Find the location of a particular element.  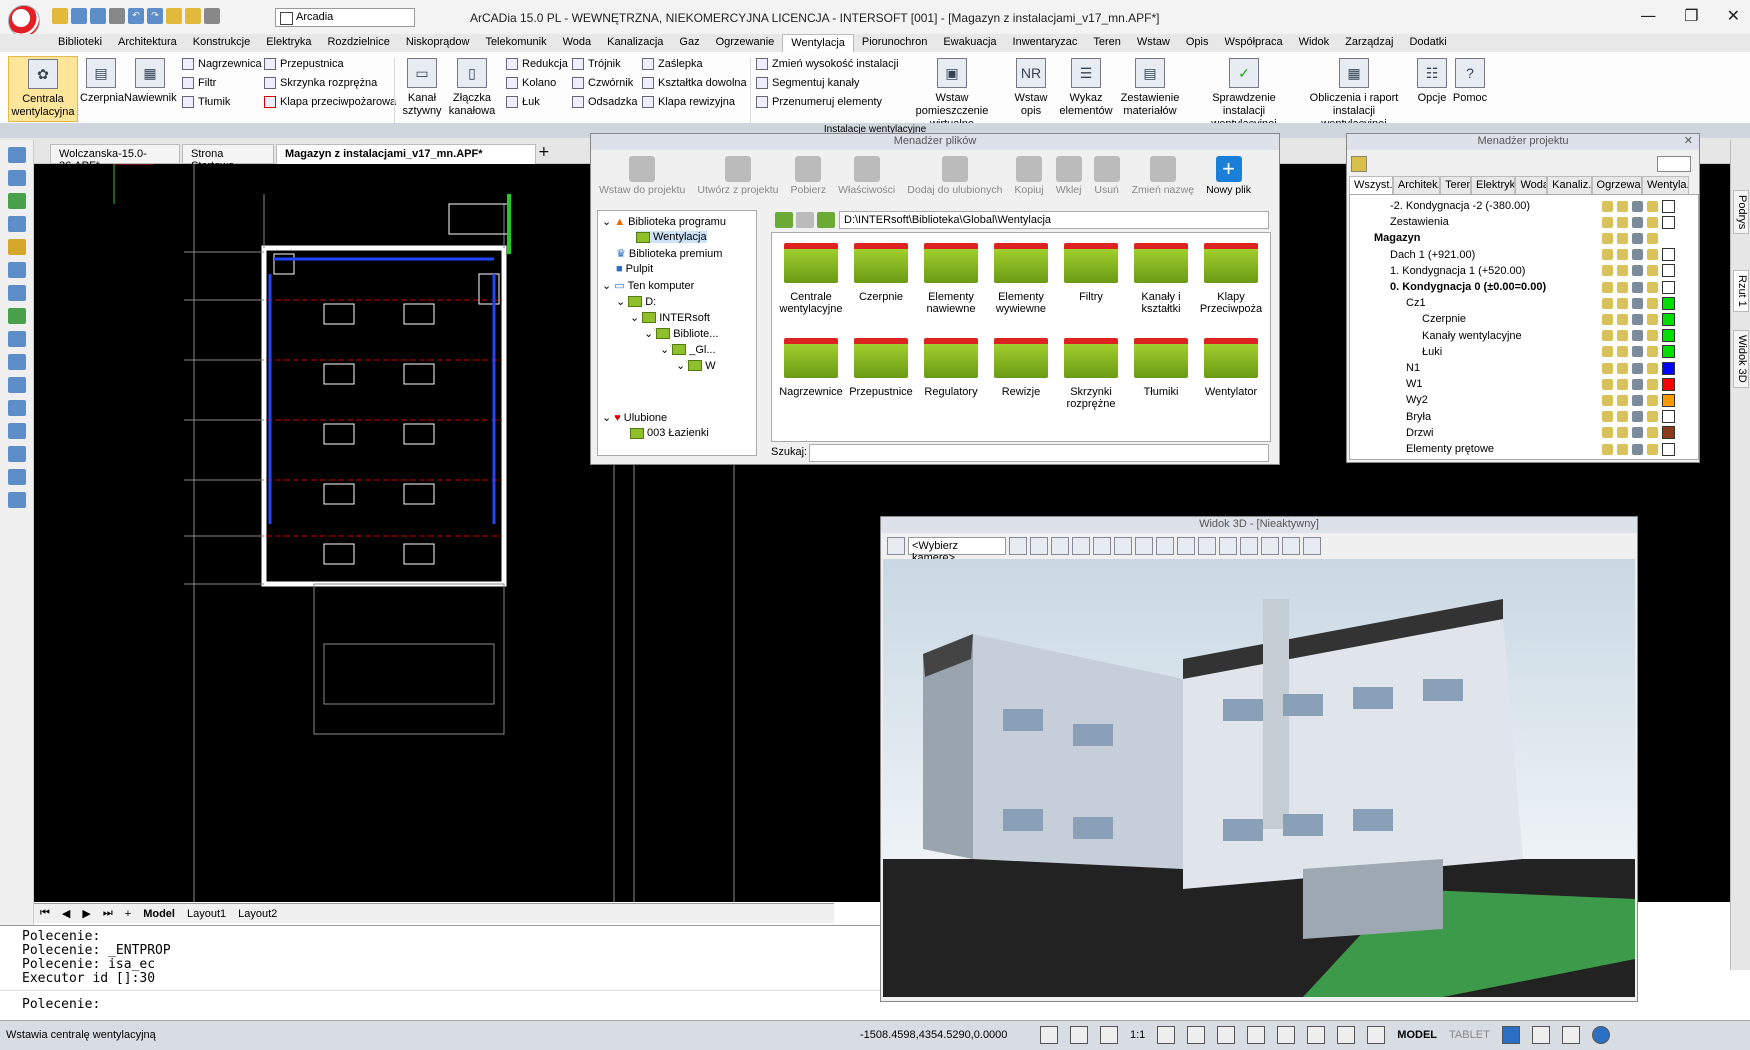

folder-item: Tłumiki is located at coordinates (1161, 368).